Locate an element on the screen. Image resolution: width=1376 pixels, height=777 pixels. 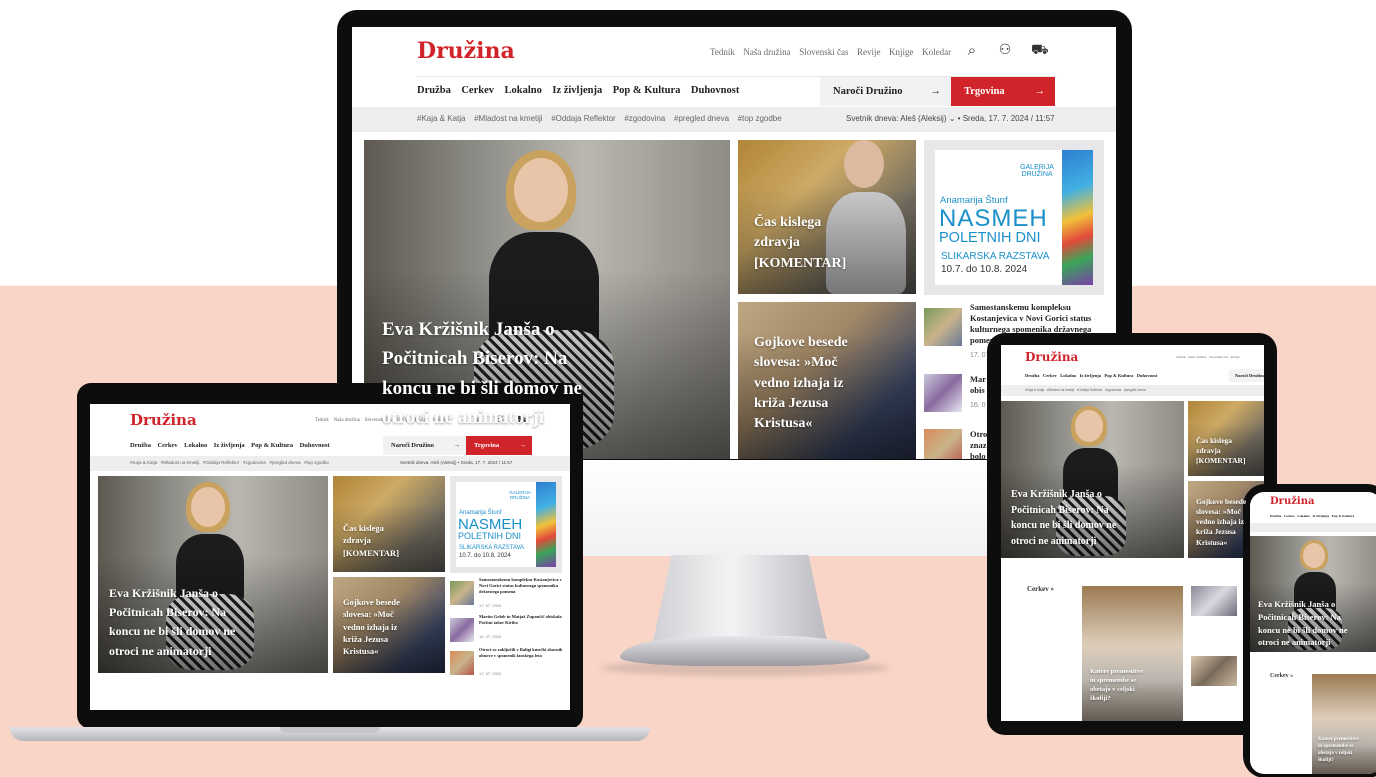
nav-item: Družba is located at coordinates (140, 445).